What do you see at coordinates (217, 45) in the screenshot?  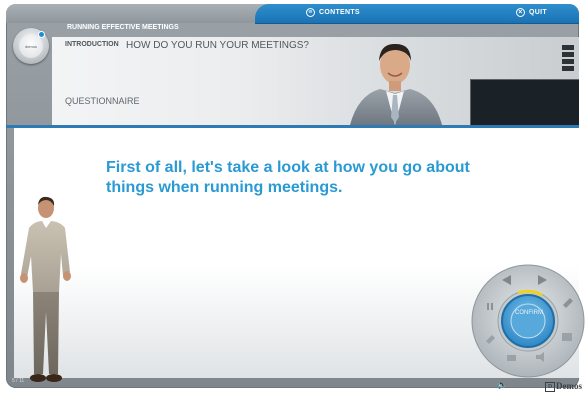 I see `page-title: HOW DO YOU RUN YOUR MEETINGS?` at bounding box center [217, 45].